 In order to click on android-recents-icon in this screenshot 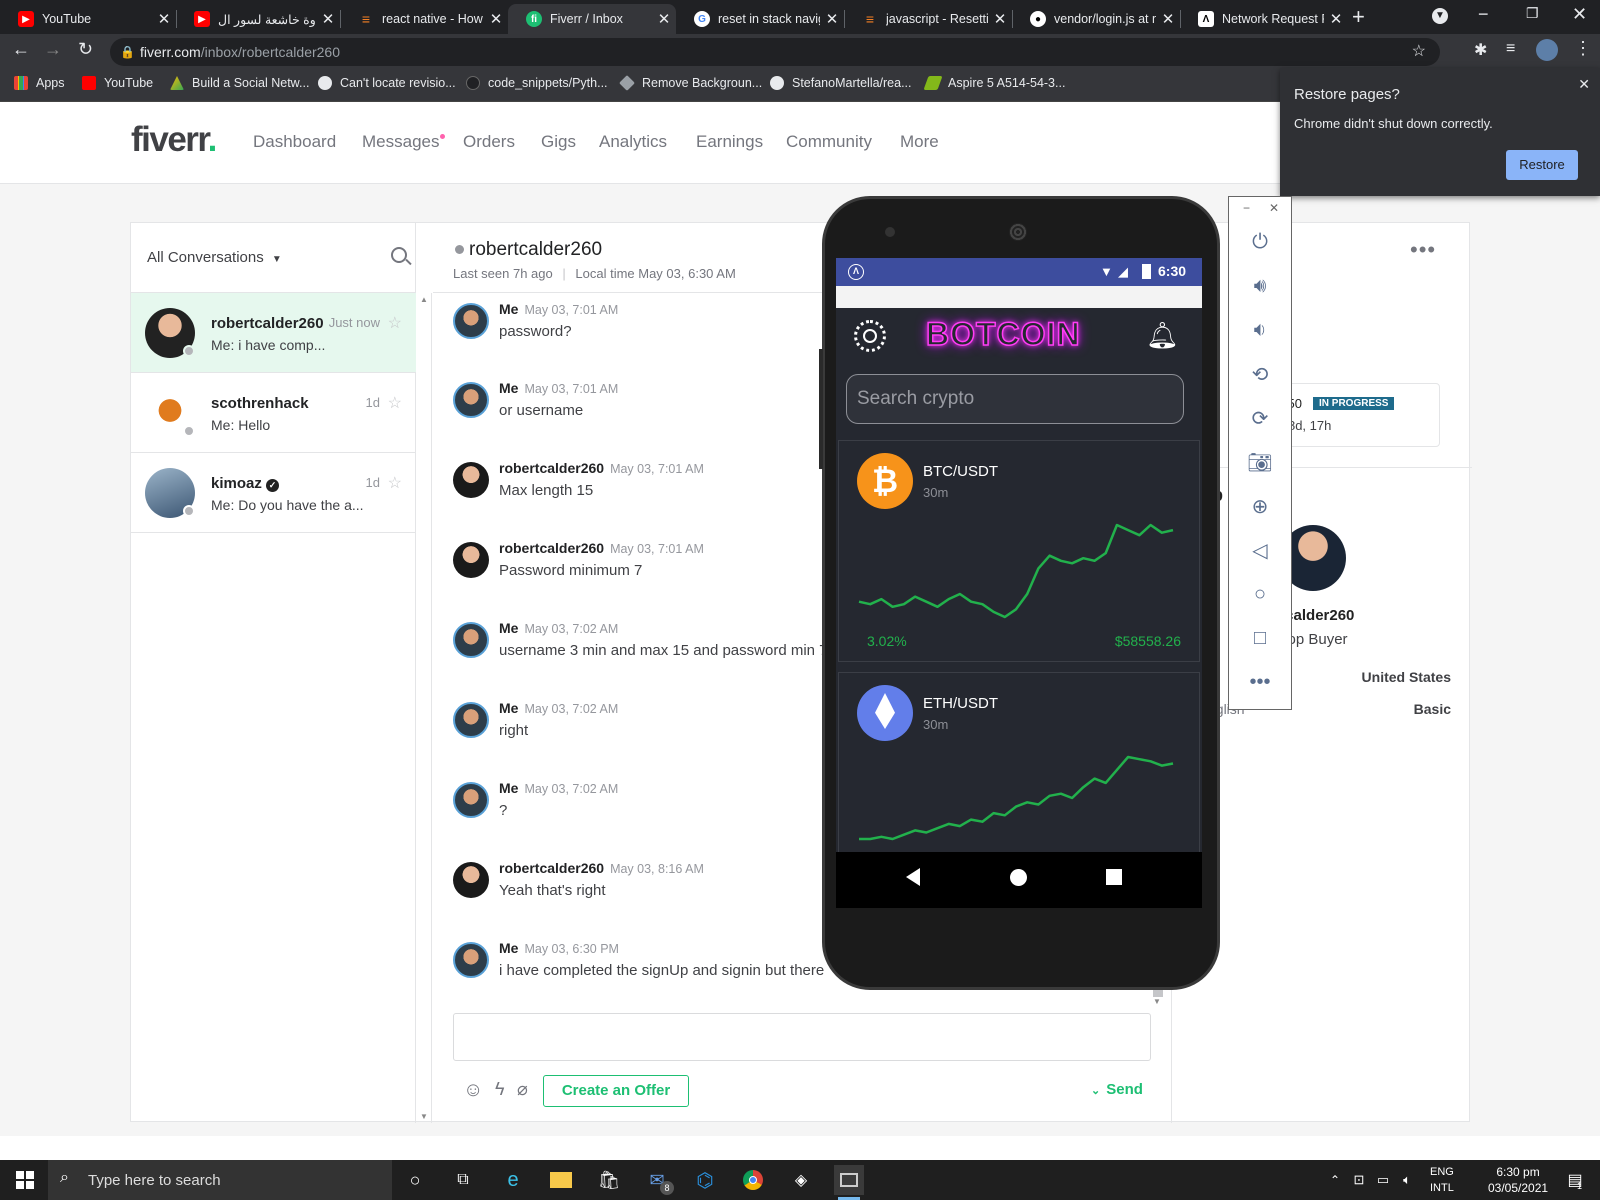, I will do `click(1114, 877)`.